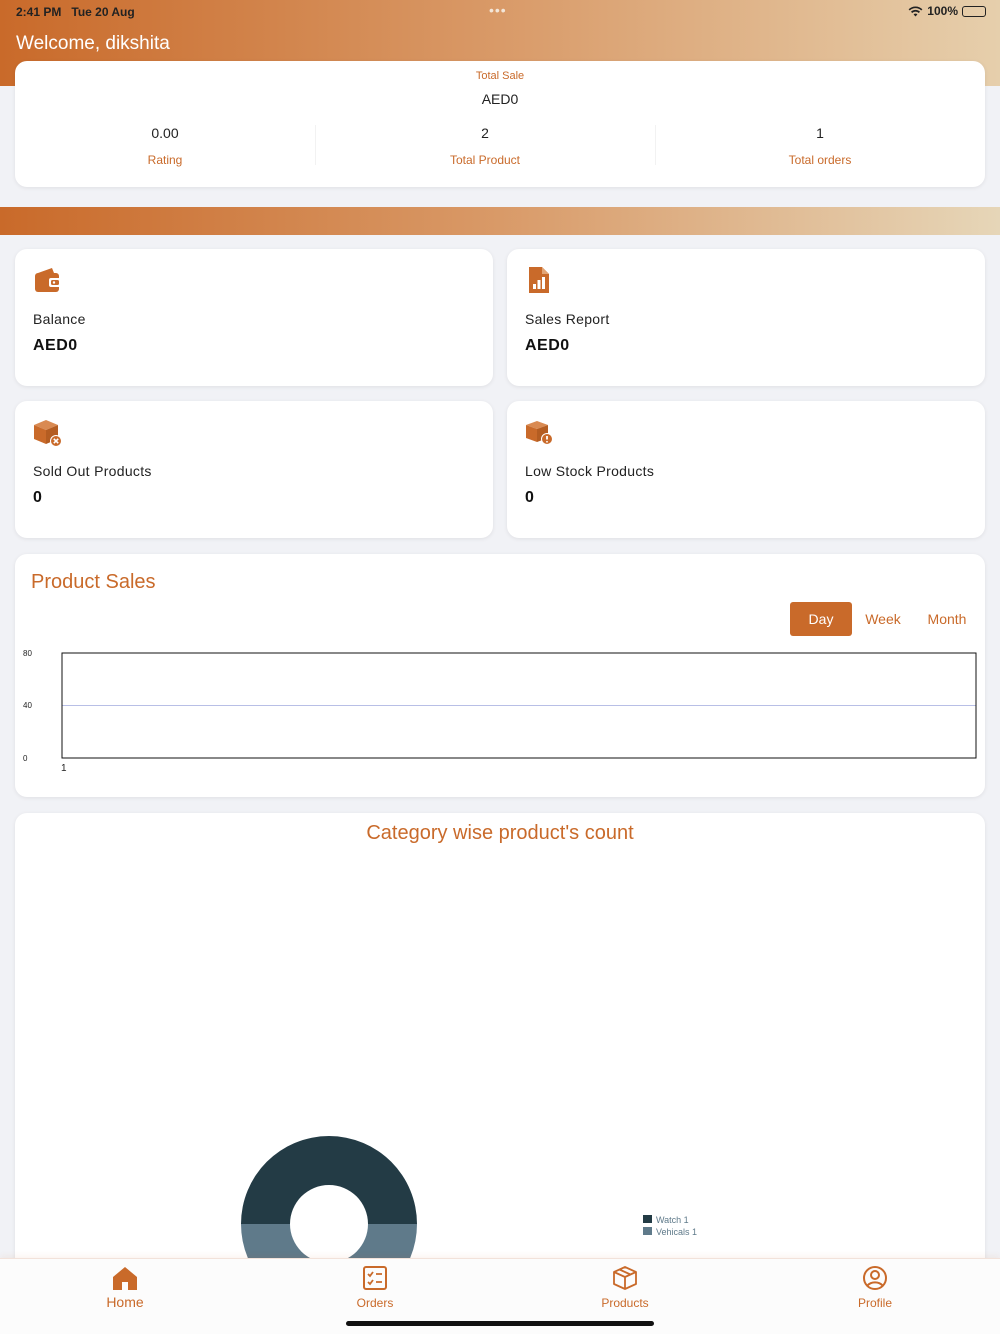 The image size is (1000, 1334). Describe the element at coordinates (254, 317) in the screenshot. I see `balance-card: Balance AED0` at that location.